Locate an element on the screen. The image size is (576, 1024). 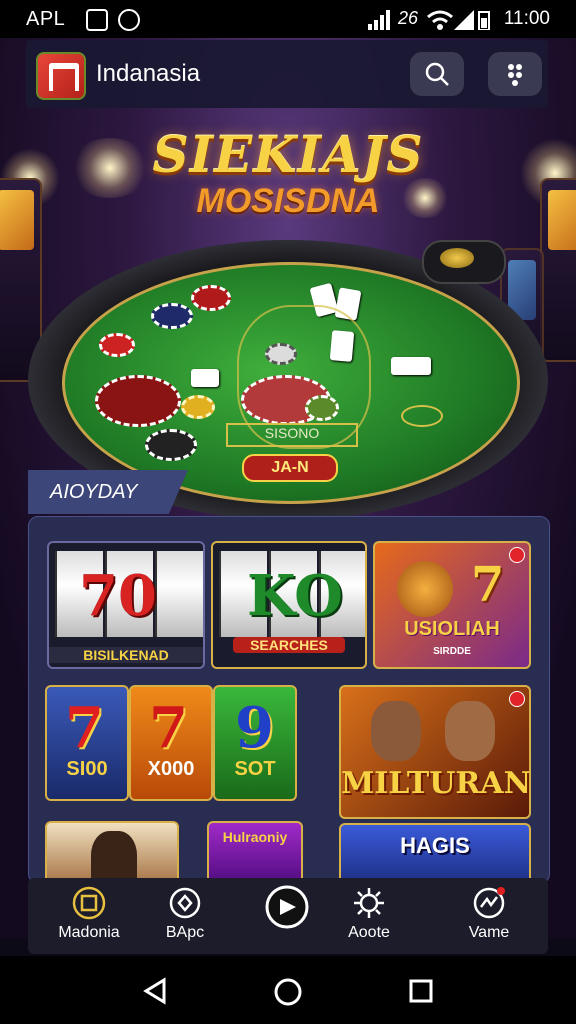
lion-icon is located at coordinates (425, 589).